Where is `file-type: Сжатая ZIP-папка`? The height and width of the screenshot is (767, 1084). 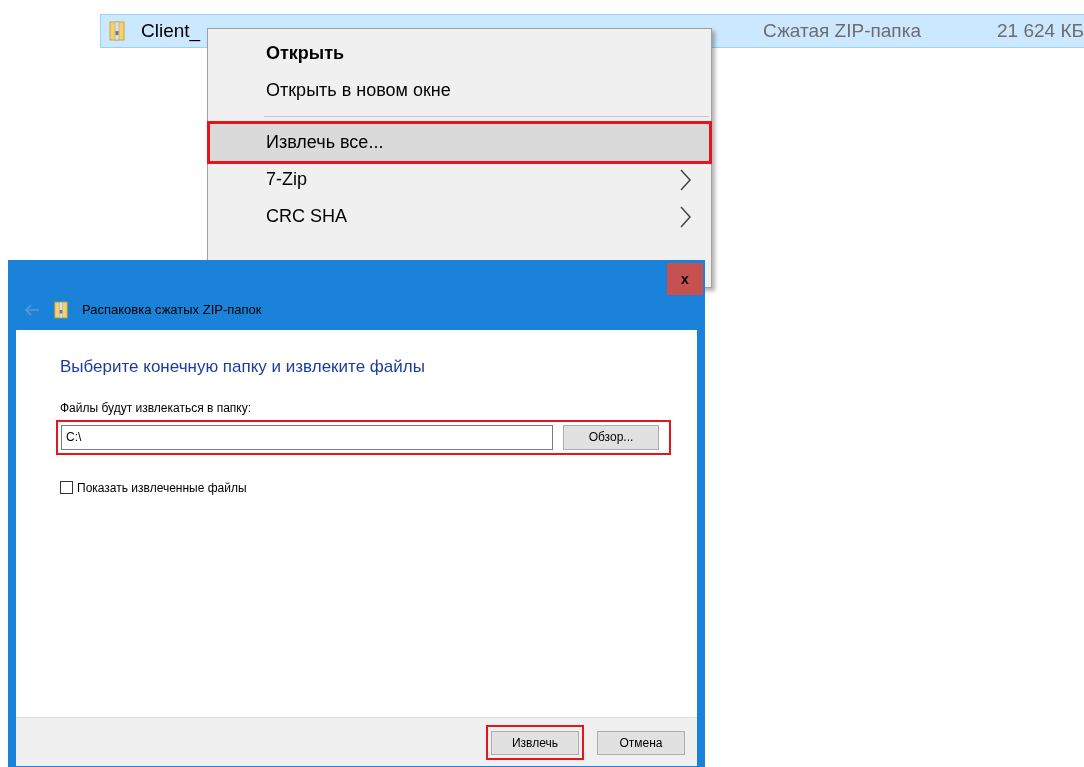 file-type: Сжатая ZIP-папка is located at coordinates (842, 30).